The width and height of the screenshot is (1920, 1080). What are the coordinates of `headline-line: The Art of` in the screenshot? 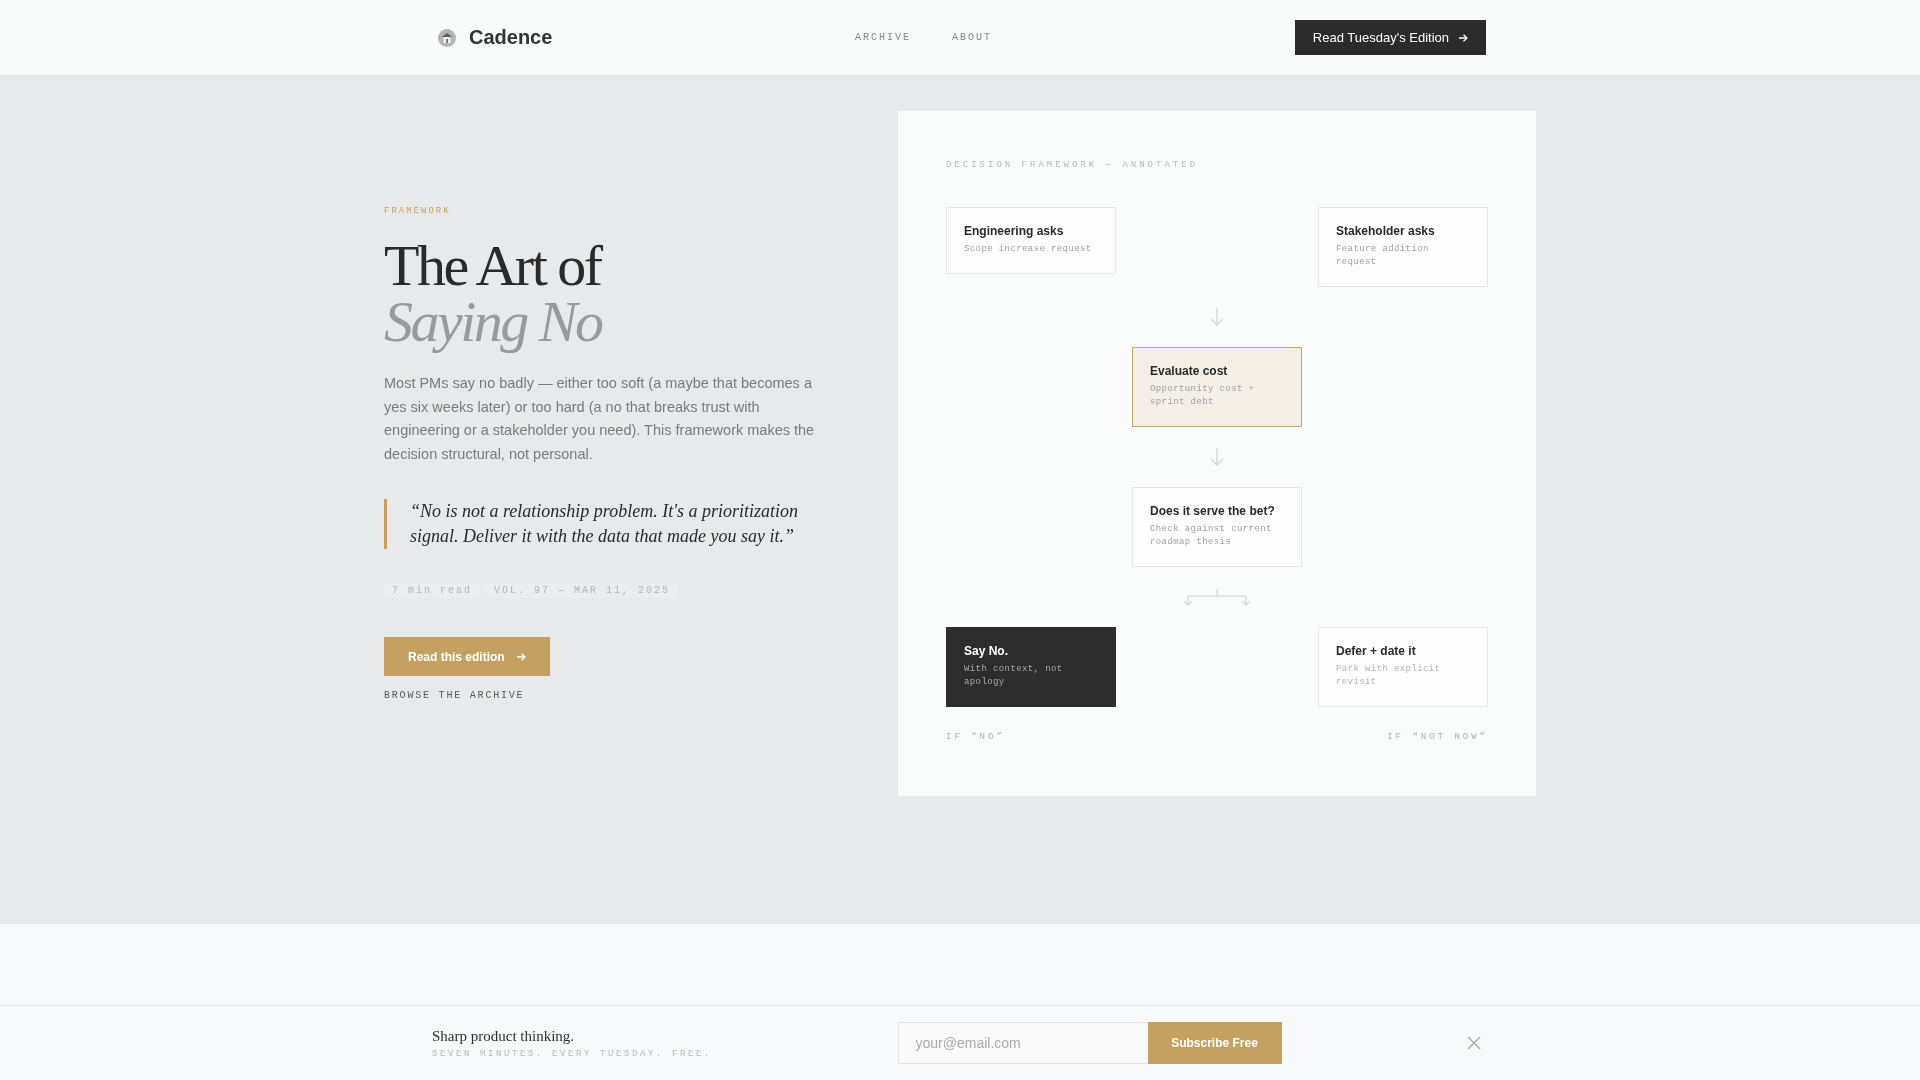 It's located at (493, 266).